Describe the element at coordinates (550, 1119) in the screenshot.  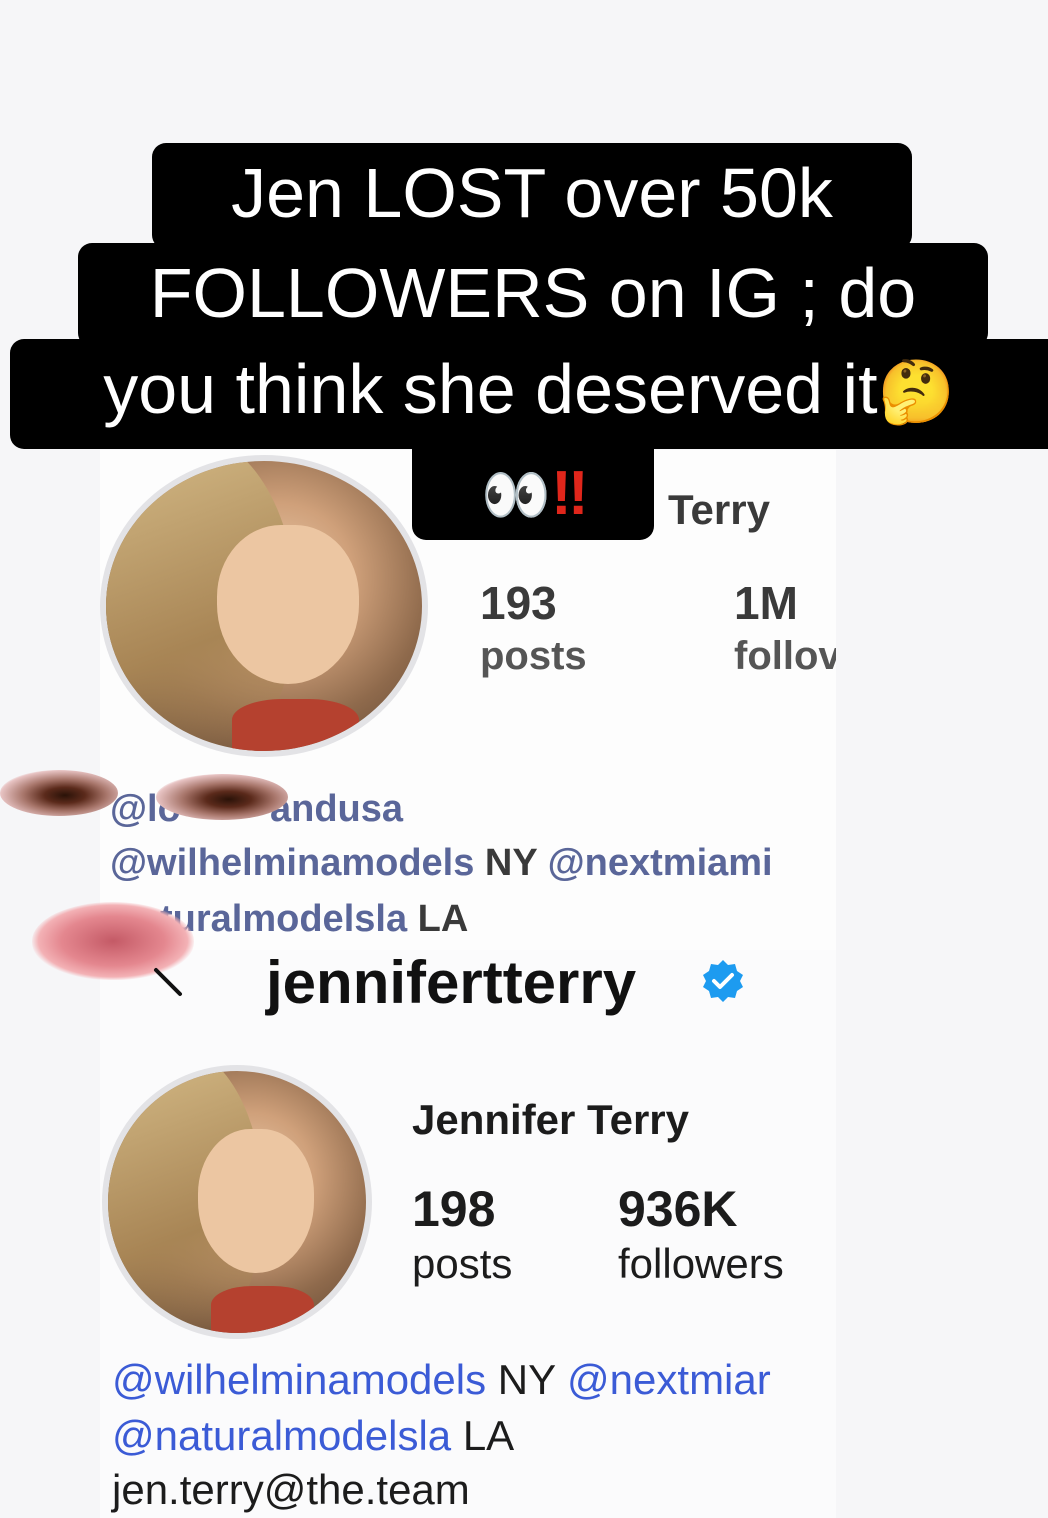
I see `profile-display-name: Jennifer Terry` at that location.